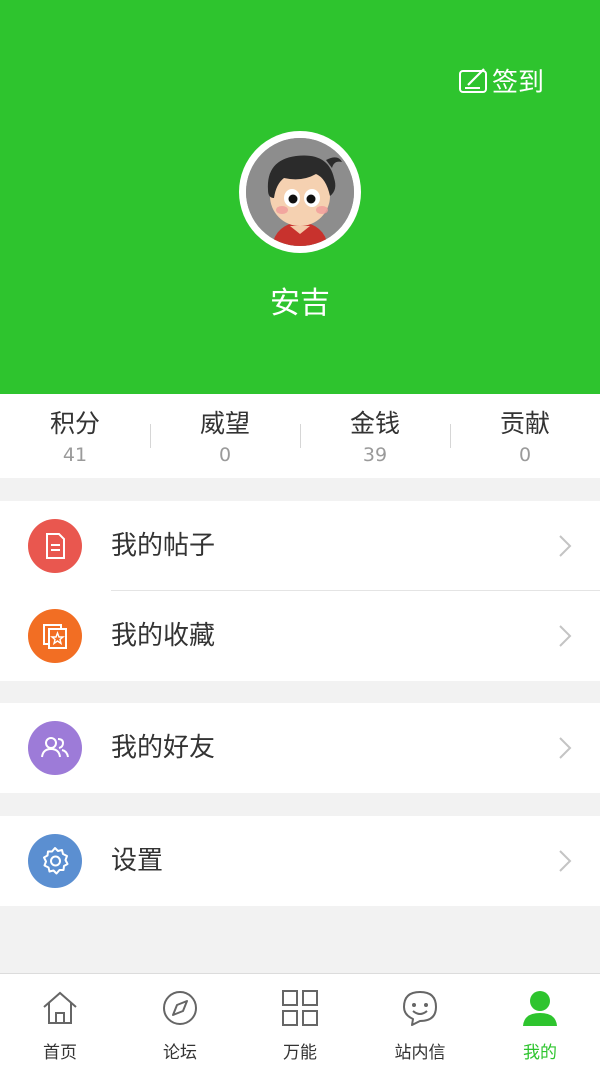  I want to click on gear-icon, so click(55, 861).